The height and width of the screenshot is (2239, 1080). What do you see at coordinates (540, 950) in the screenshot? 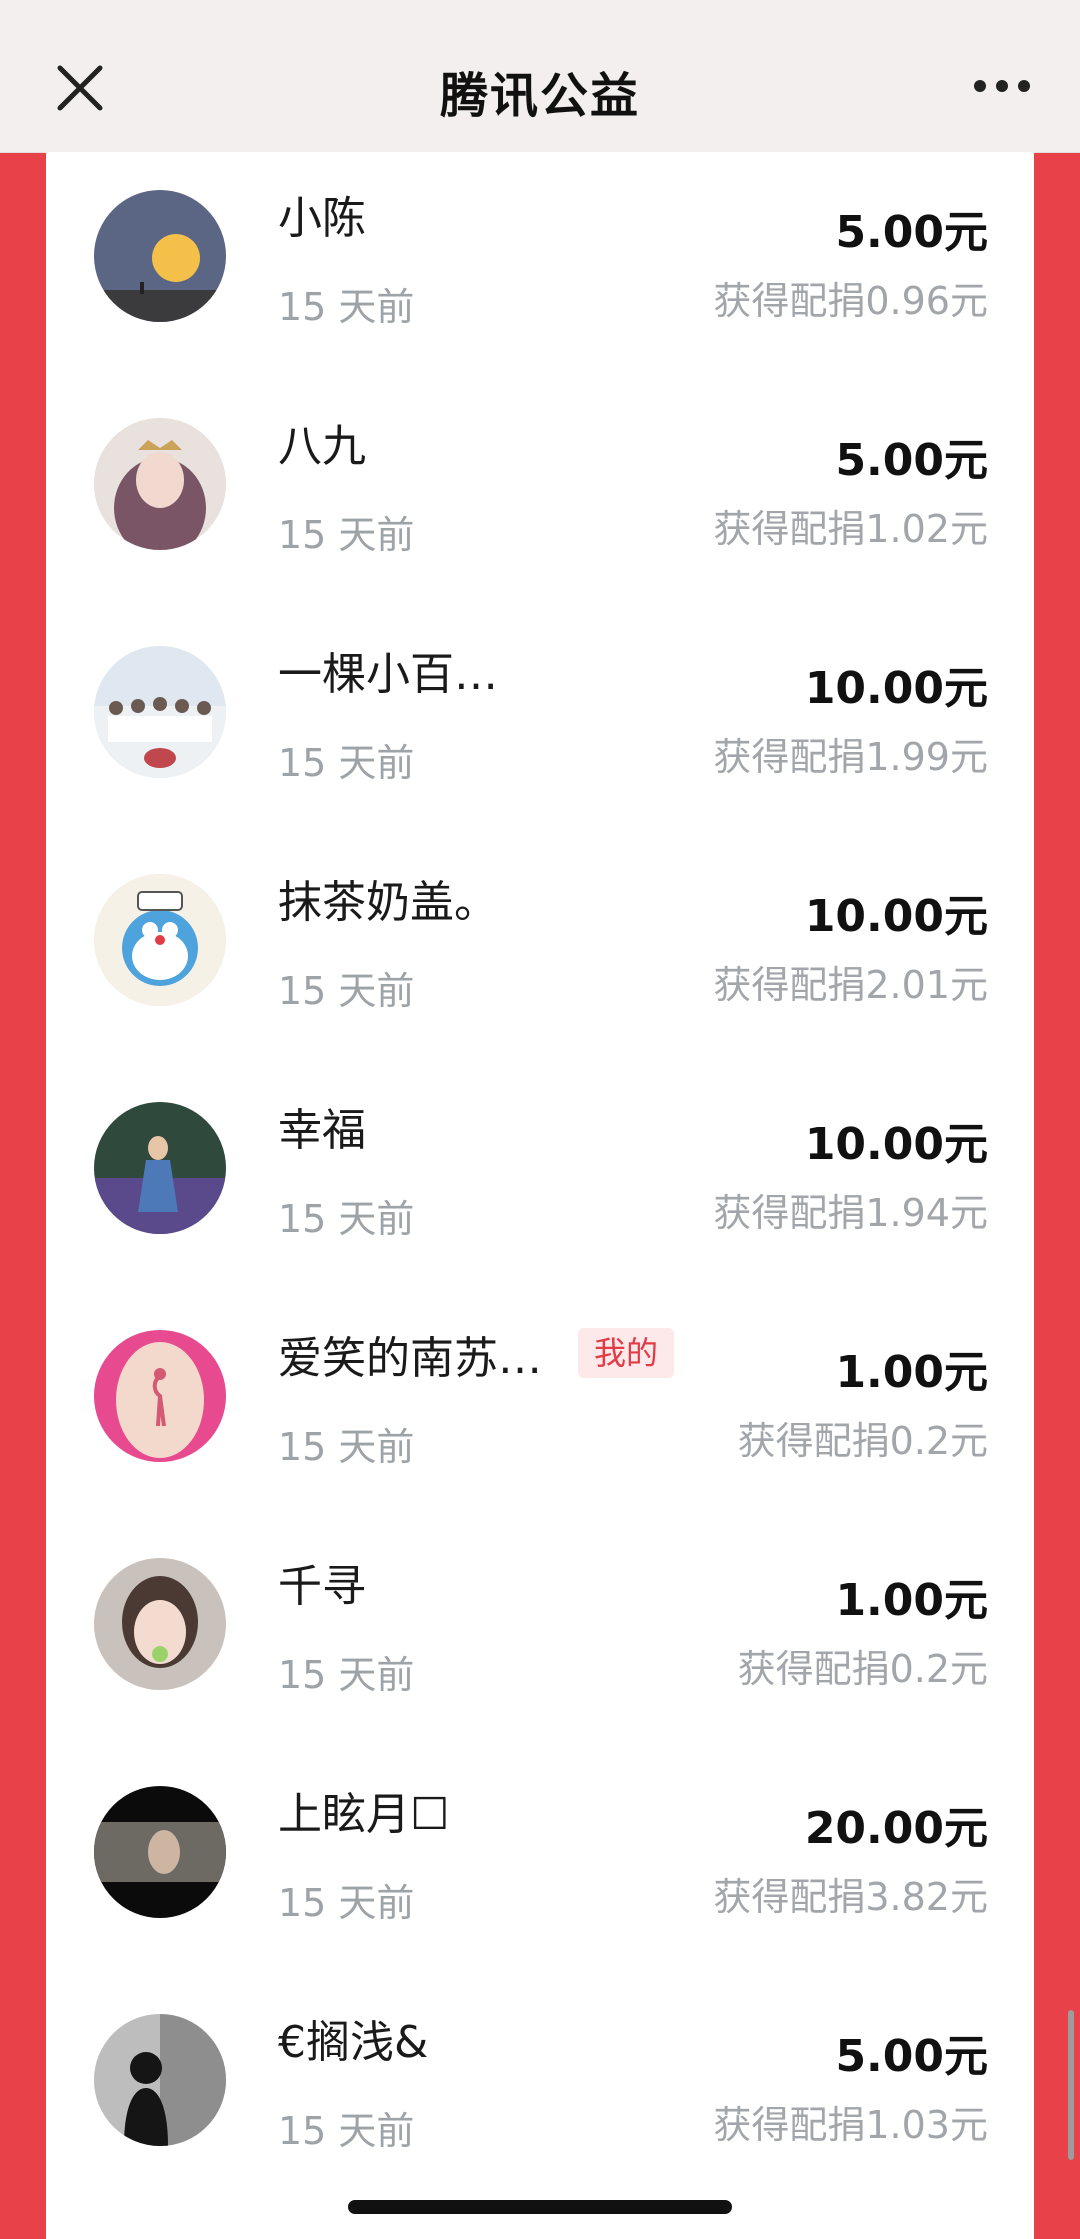
I see `donation-row: 抹茶奶盖。 15 天前 10.00元 获得配捐2.01元` at bounding box center [540, 950].